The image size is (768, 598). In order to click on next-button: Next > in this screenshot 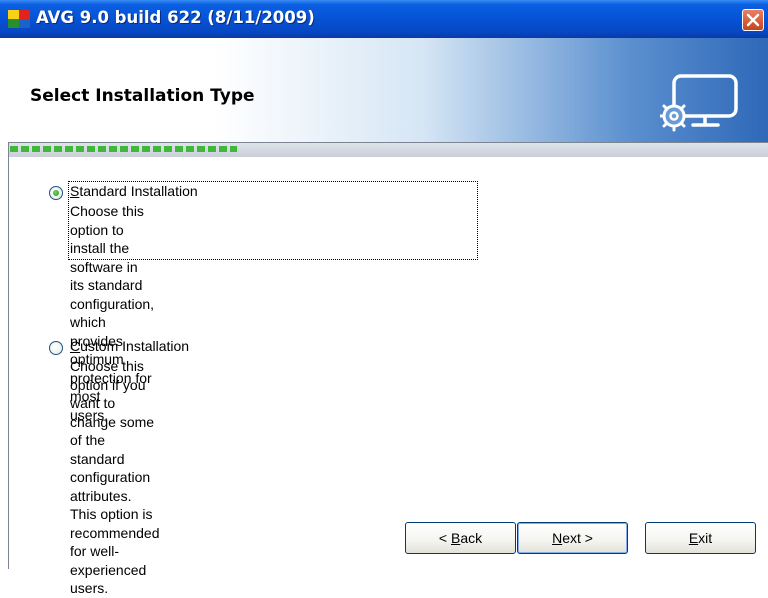, I will do `click(572, 538)`.